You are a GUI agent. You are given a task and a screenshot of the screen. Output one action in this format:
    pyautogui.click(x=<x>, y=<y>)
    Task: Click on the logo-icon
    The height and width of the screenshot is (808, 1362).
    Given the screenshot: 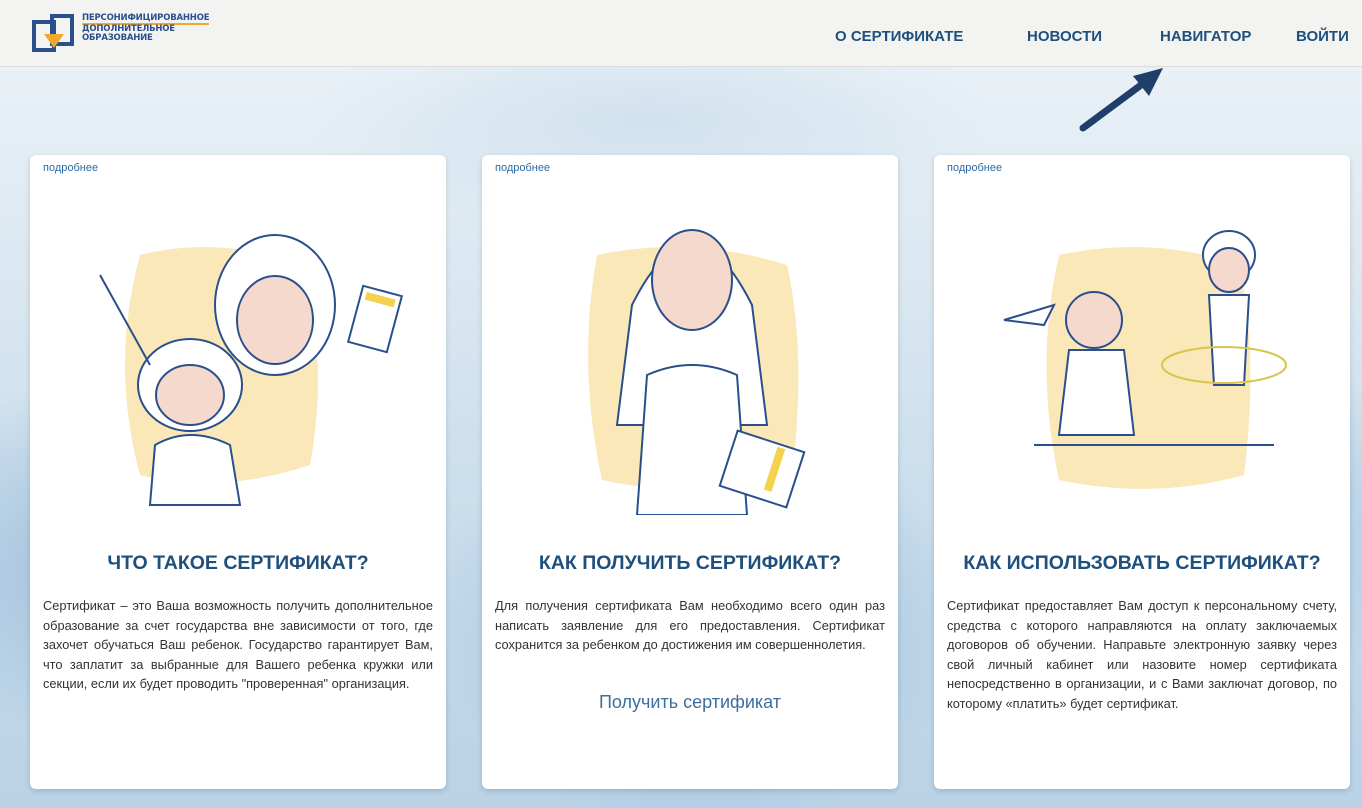 What is the action you would take?
    pyautogui.click(x=53, y=35)
    